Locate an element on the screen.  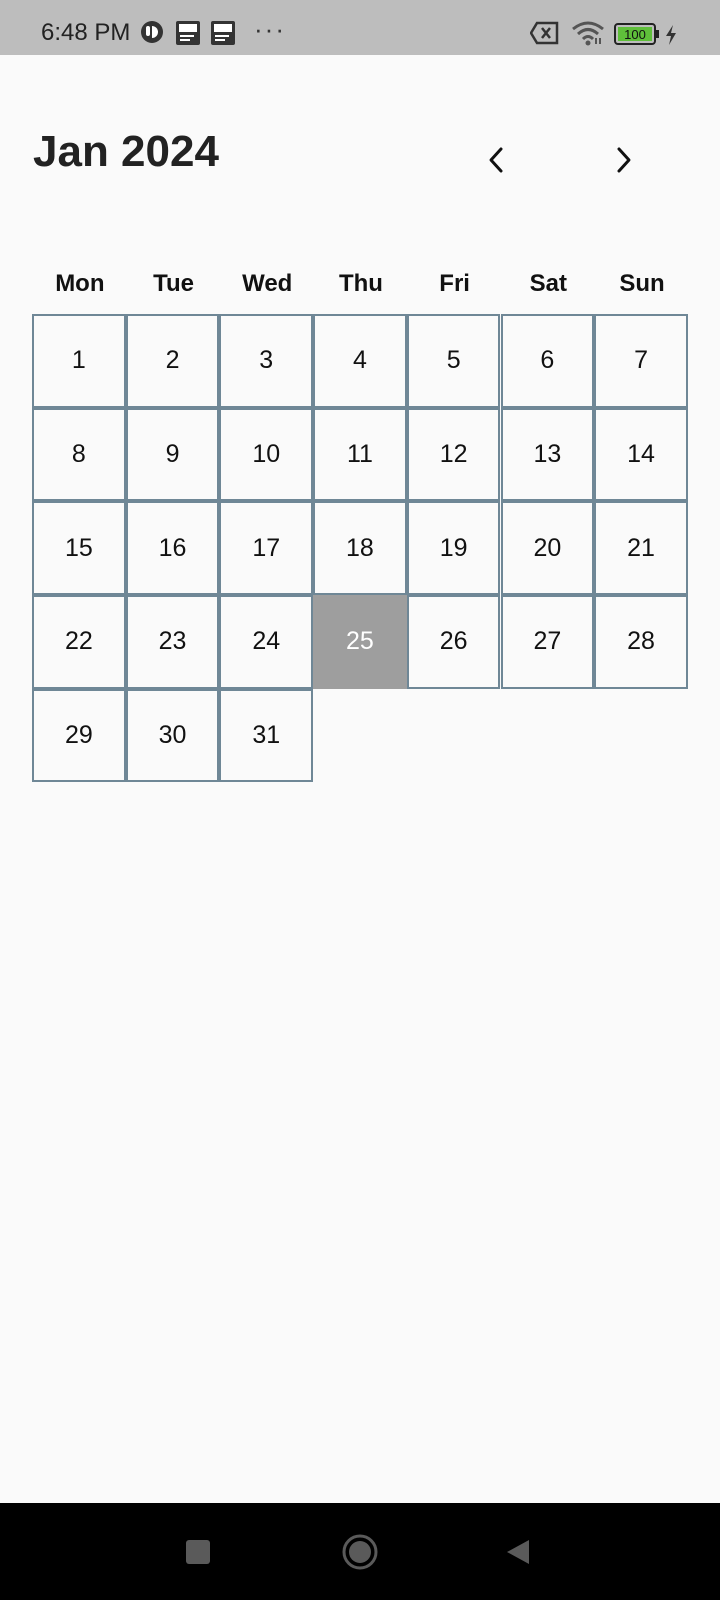
chevron-left-icon is located at coordinates (496, 160).